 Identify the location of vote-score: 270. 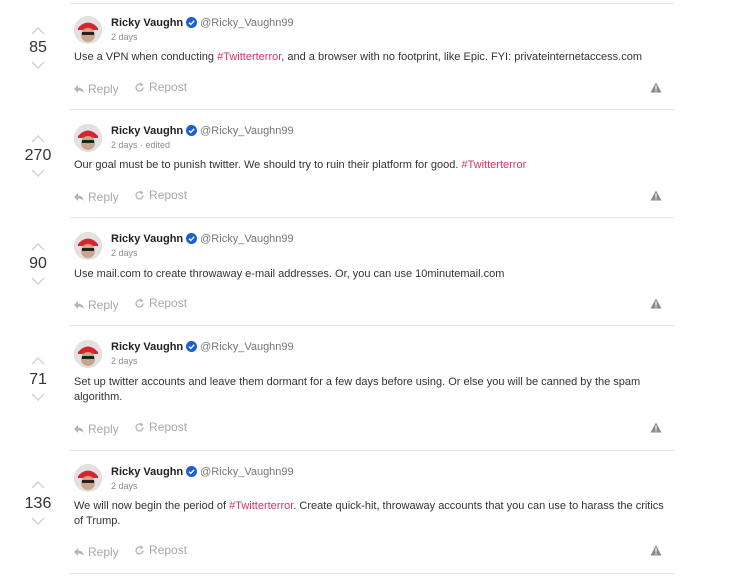
(38, 155).